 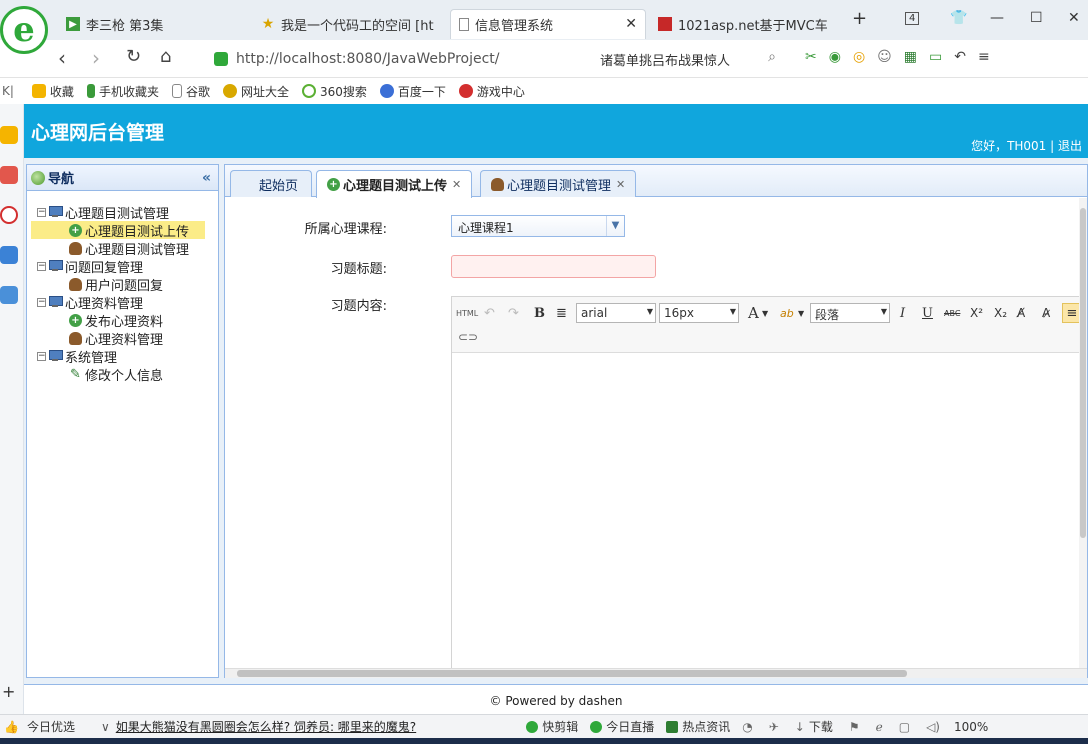 What do you see at coordinates (774, 727) in the screenshot?
I see `pin-icon: ✈` at bounding box center [774, 727].